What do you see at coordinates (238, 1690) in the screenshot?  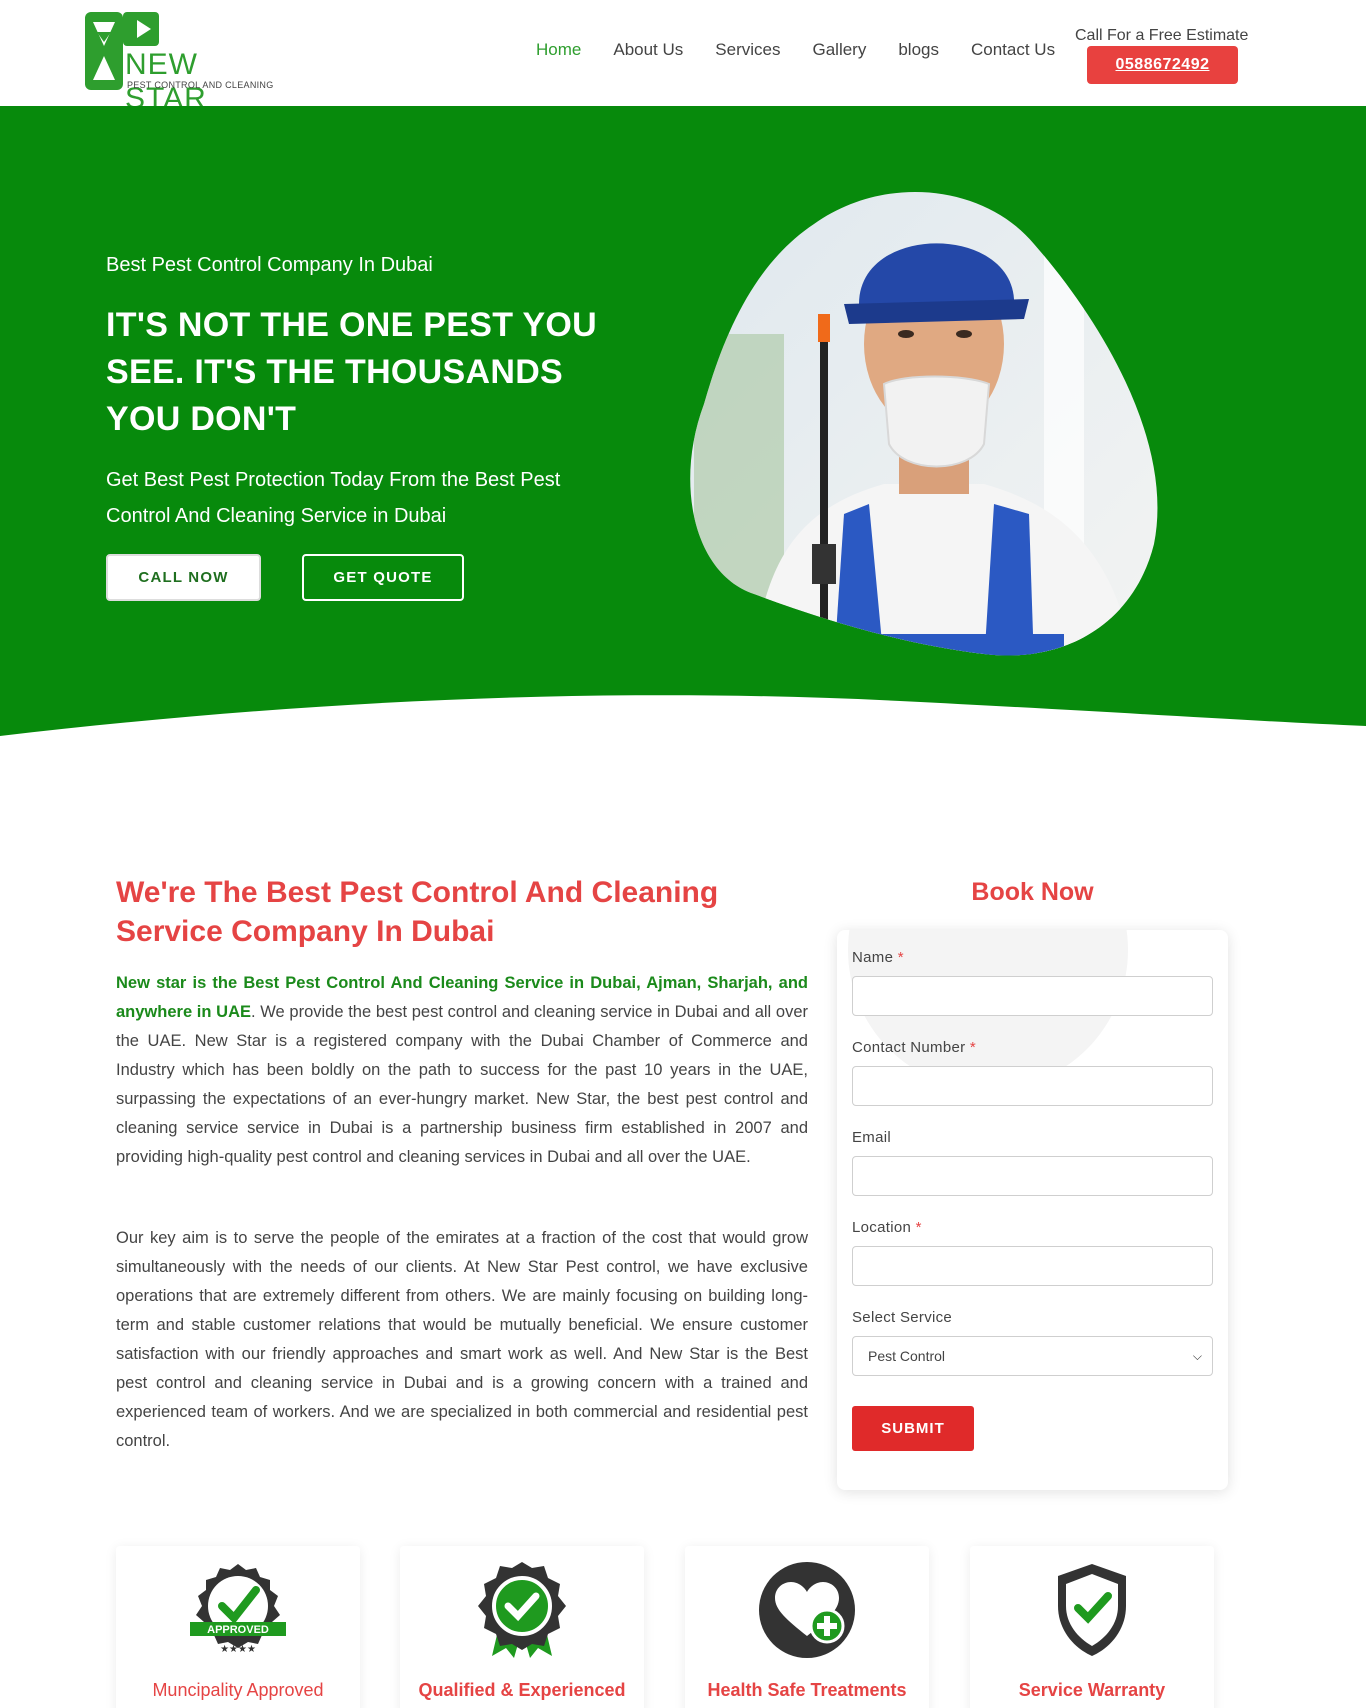 I see `feature-label: Muncipality Approved` at bounding box center [238, 1690].